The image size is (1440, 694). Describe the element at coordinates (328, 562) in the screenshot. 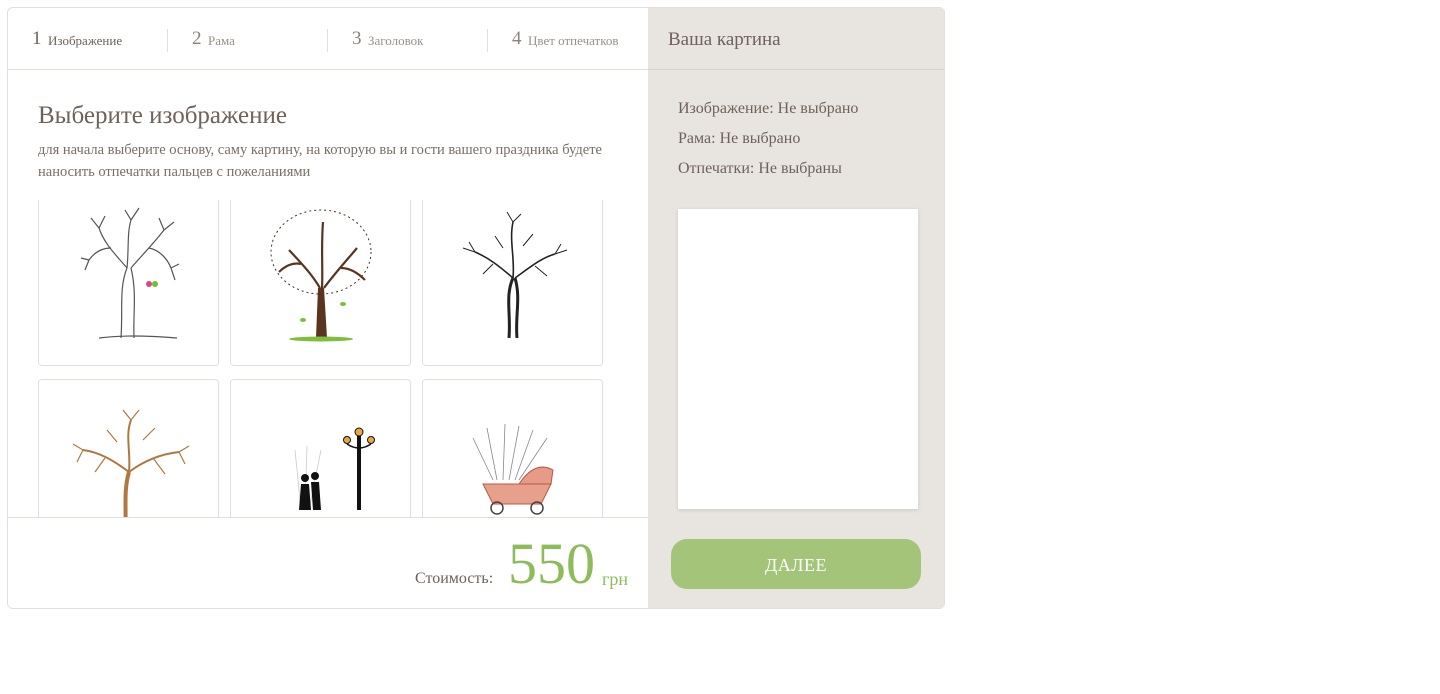

I see `price-footer: Стоимость: 550 грн` at that location.